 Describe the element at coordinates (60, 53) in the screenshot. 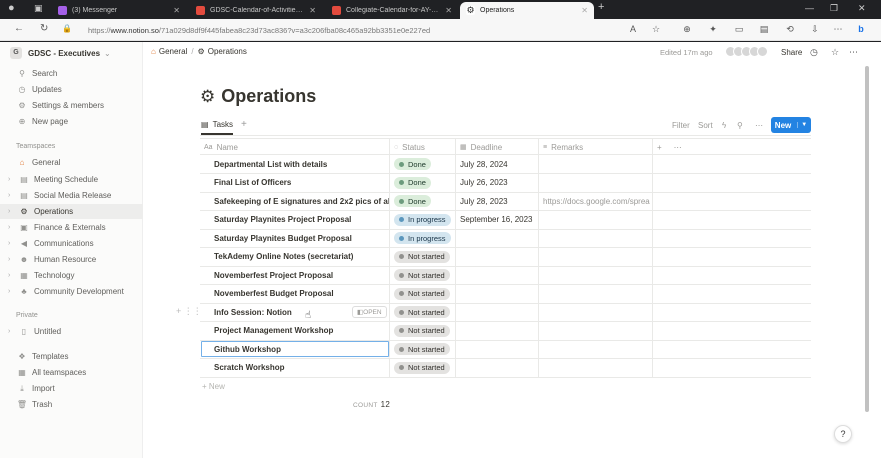

I see `workspace-switcher: G GDSC - Executives ⌄` at that location.